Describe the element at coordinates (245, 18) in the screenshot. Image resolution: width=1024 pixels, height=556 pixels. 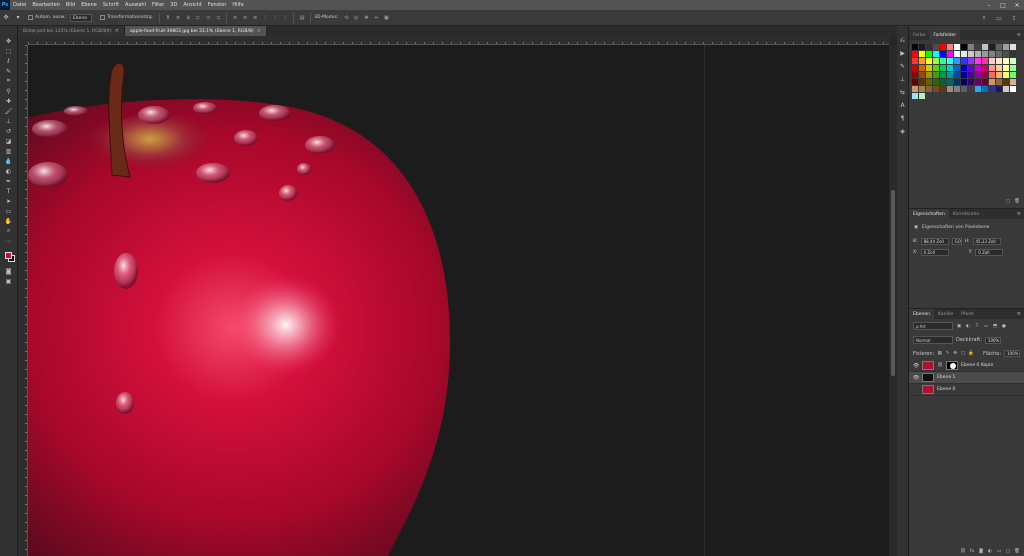
I see `distribute-vcenter-icon: ≡` at that location.